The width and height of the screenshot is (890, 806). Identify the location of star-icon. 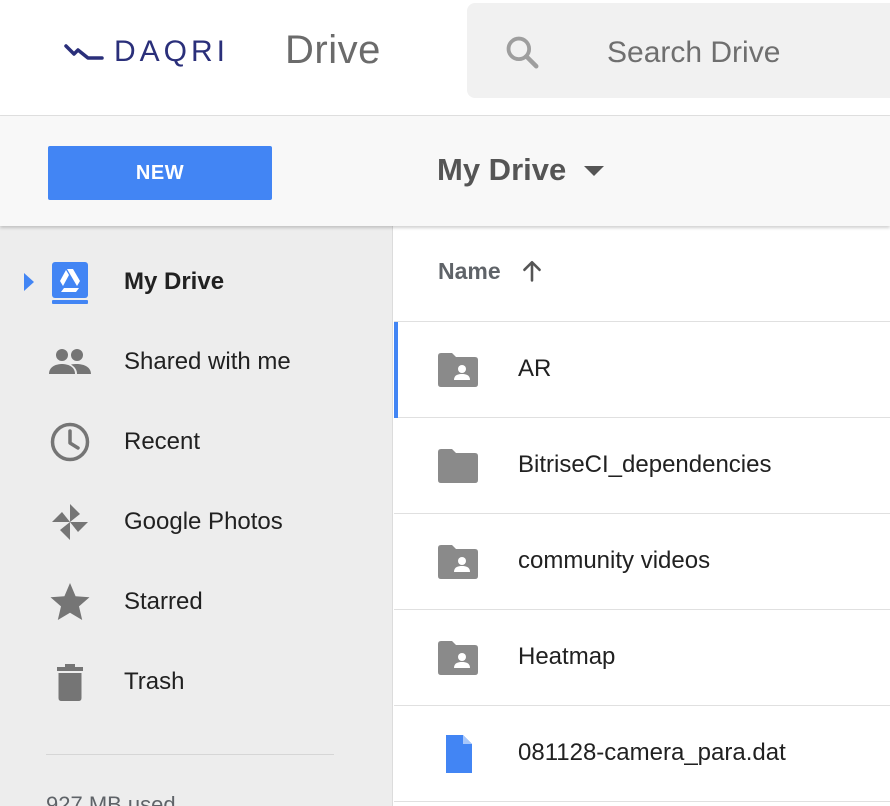
(70, 601).